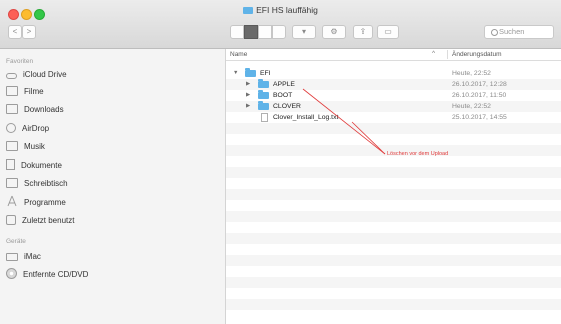 The height and width of the screenshot is (324, 561). I want to click on annotation-arrows, so click(344, 121).